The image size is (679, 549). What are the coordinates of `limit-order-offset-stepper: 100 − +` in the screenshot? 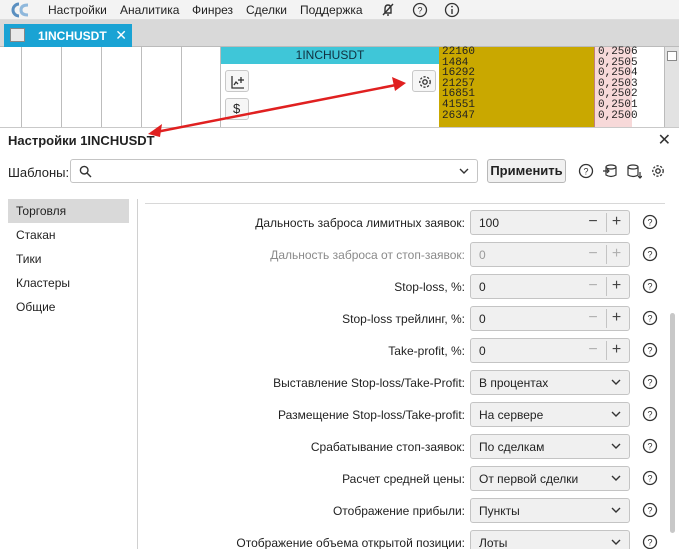 It's located at (550, 222).